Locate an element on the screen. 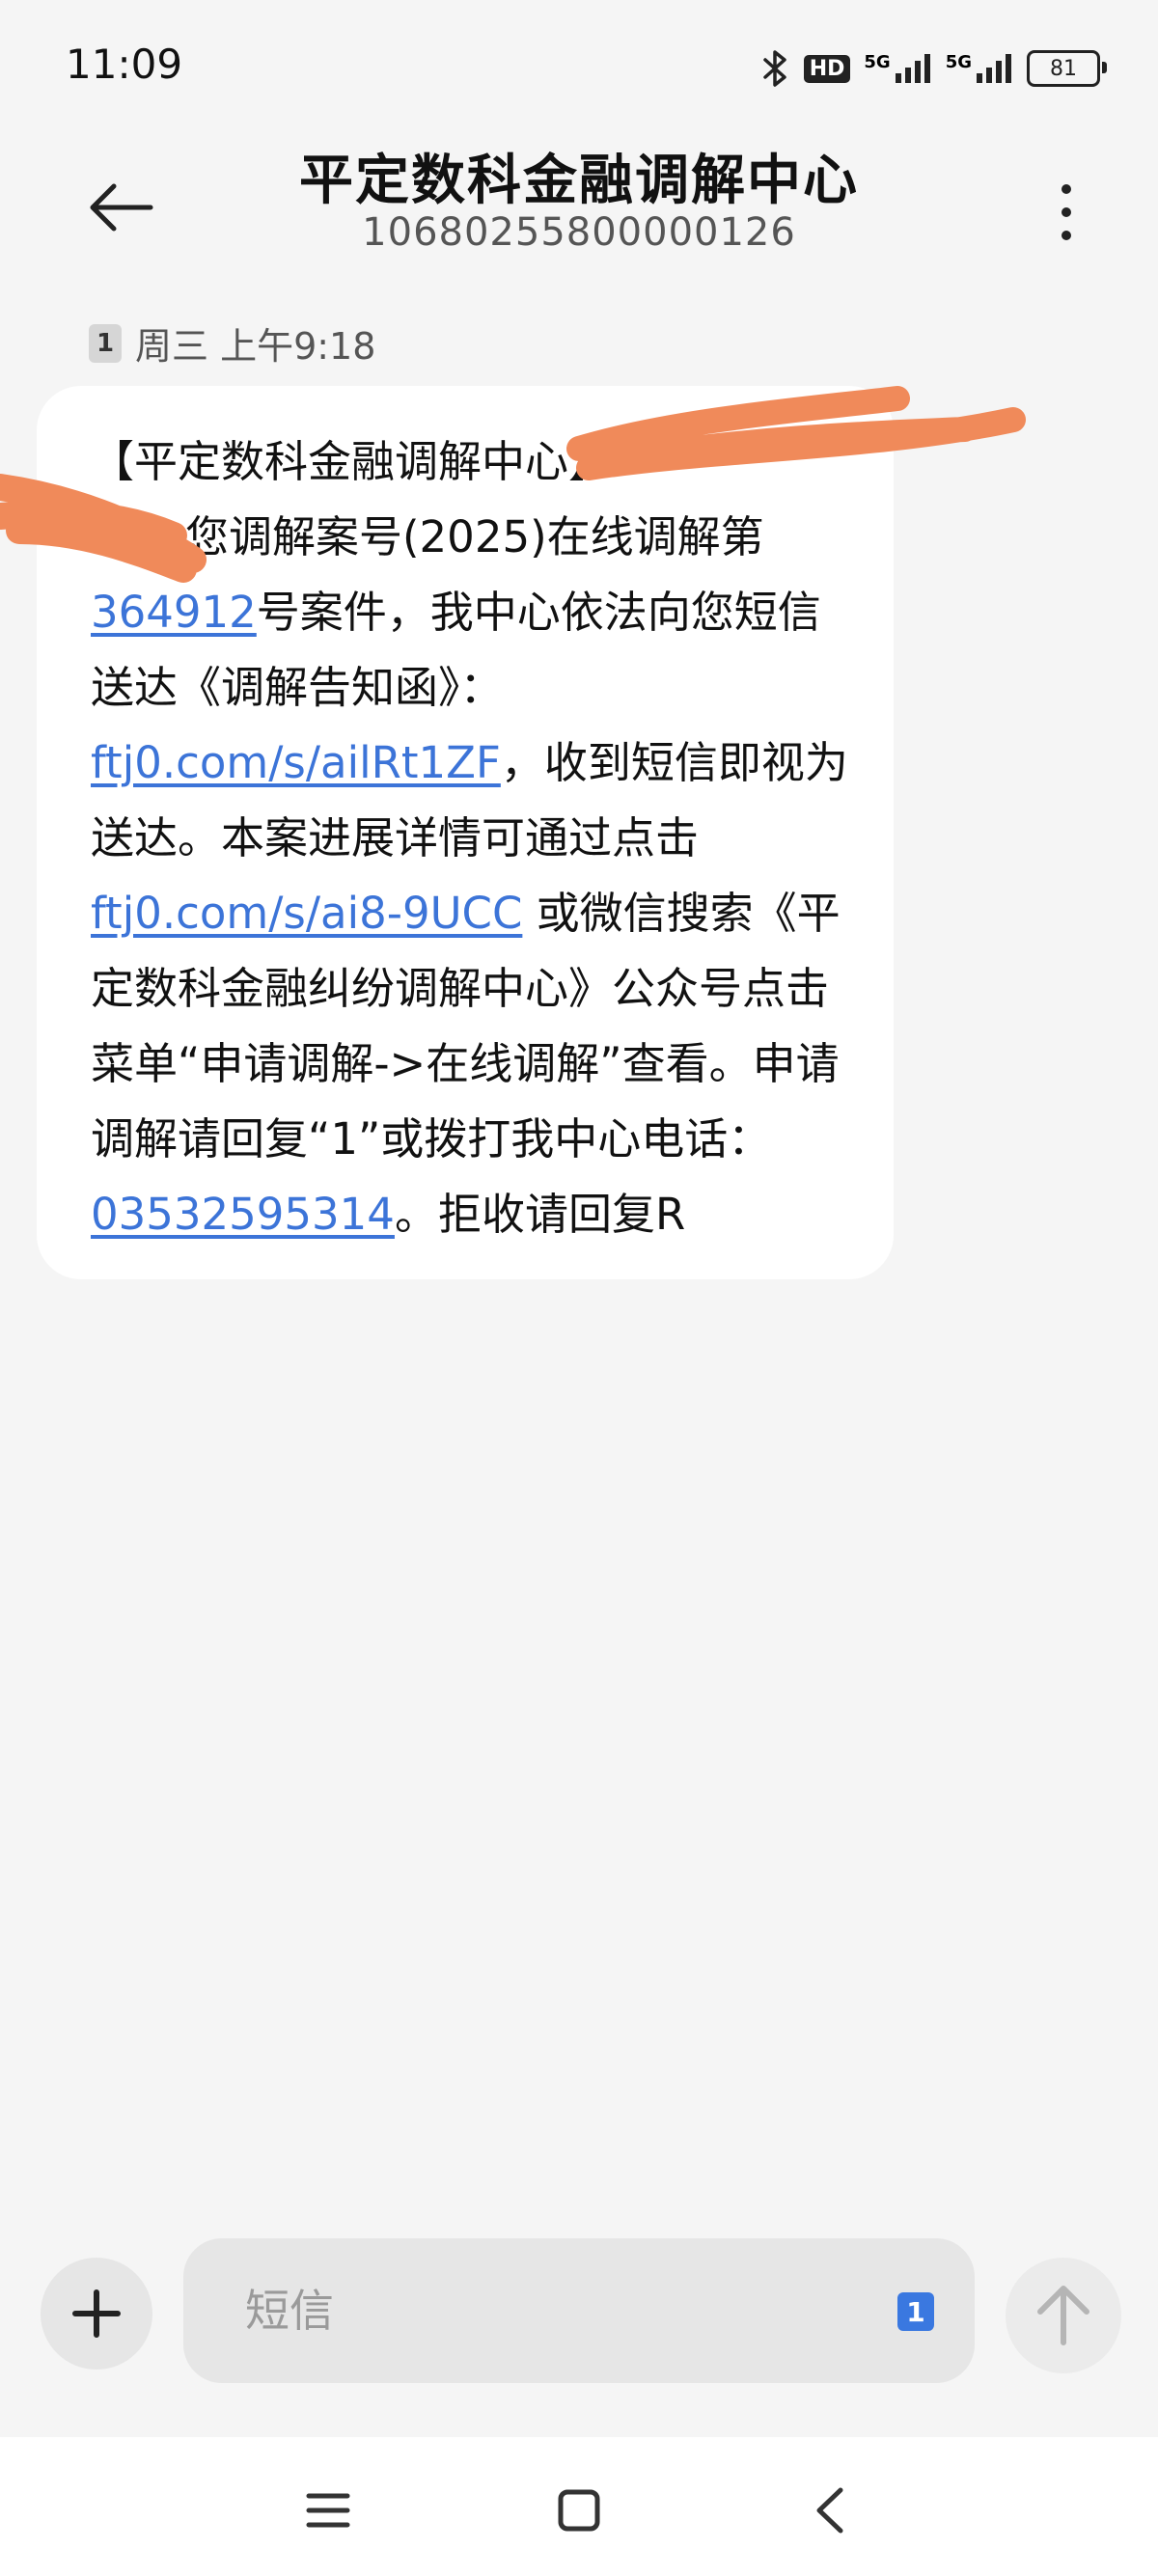  plus-icon is located at coordinates (96, 2313).